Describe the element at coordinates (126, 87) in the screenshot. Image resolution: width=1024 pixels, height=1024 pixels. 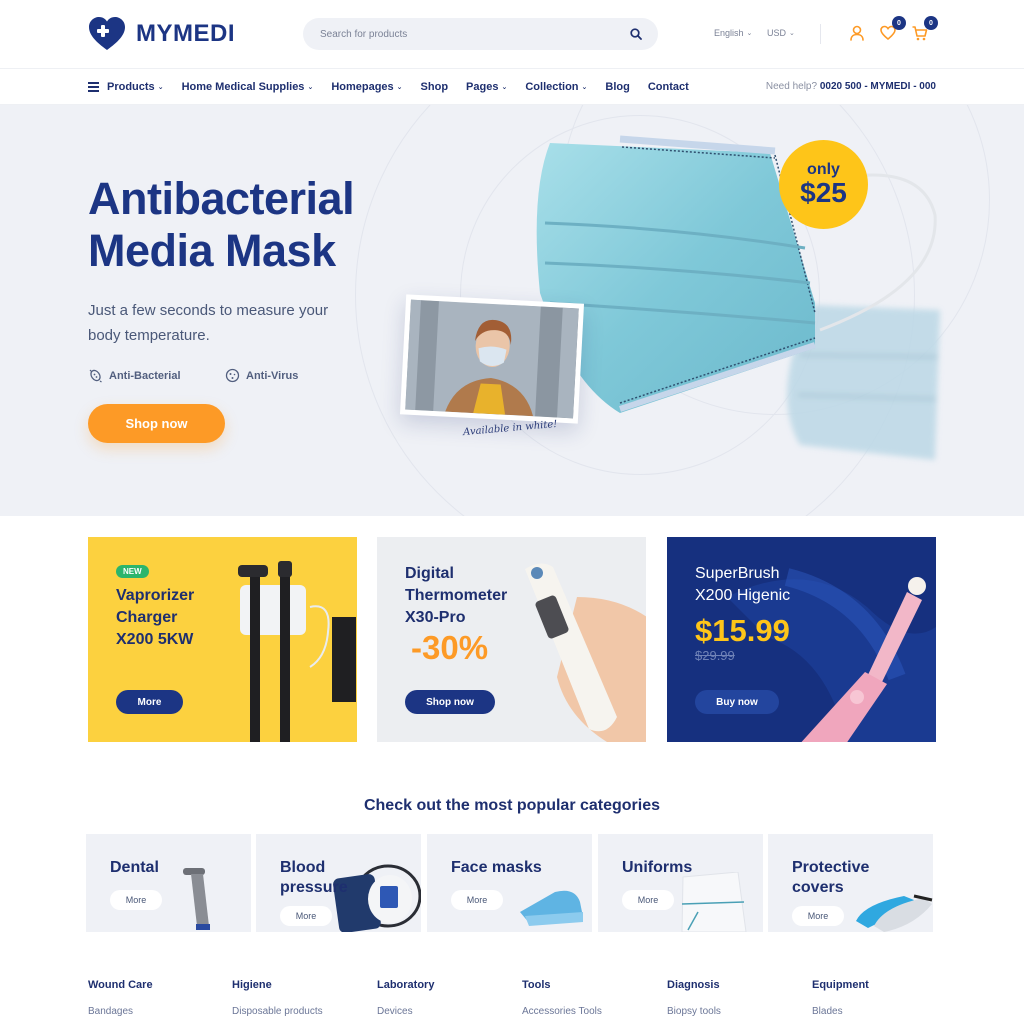
I see `nav-item-products: Products ⌄` at that location.